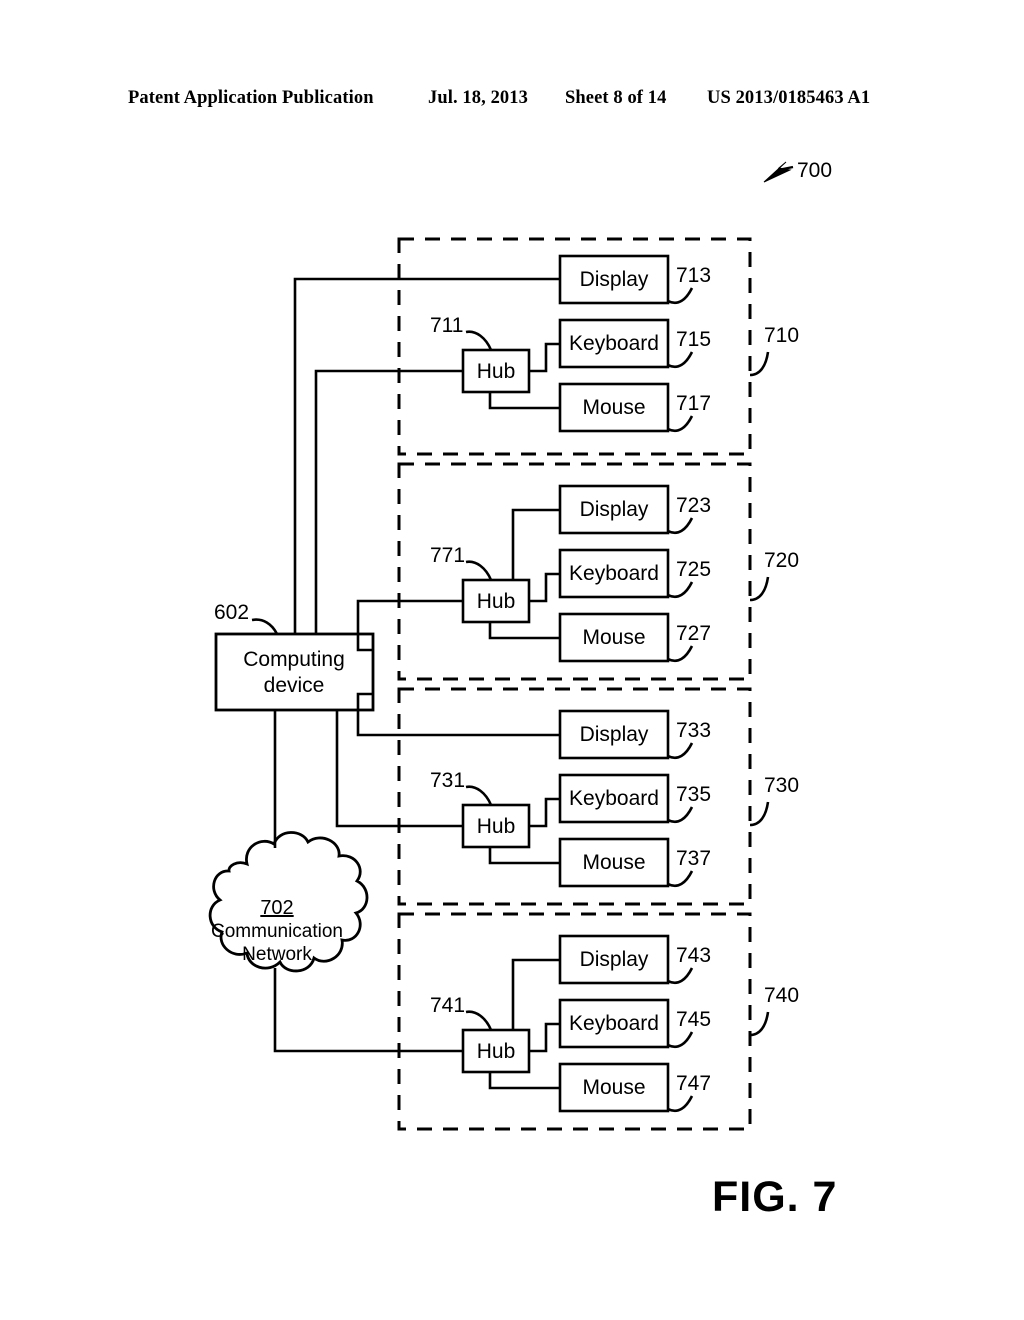 The image size is (1024, 1320). What do you see at coordinates (496, 1051) in the screenshot?
I see `hub-label-741: Hub` at bounding box center [496, 1051].